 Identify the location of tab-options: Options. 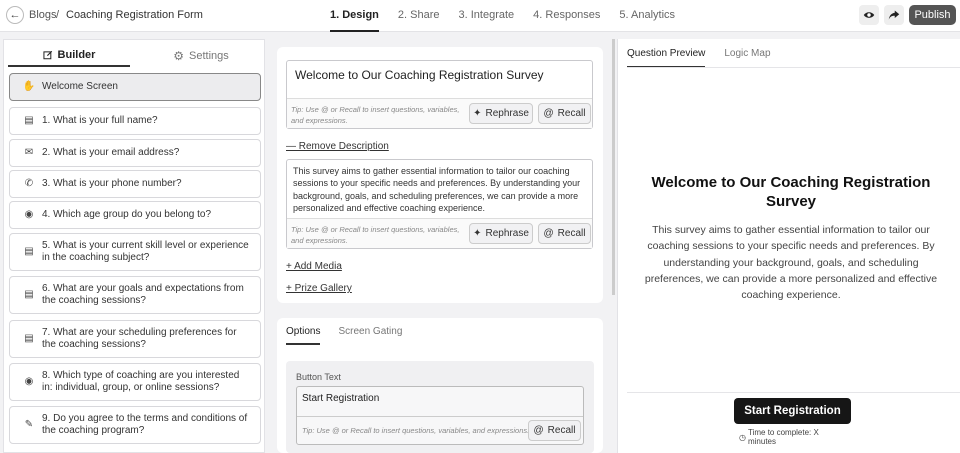
(303, 331).